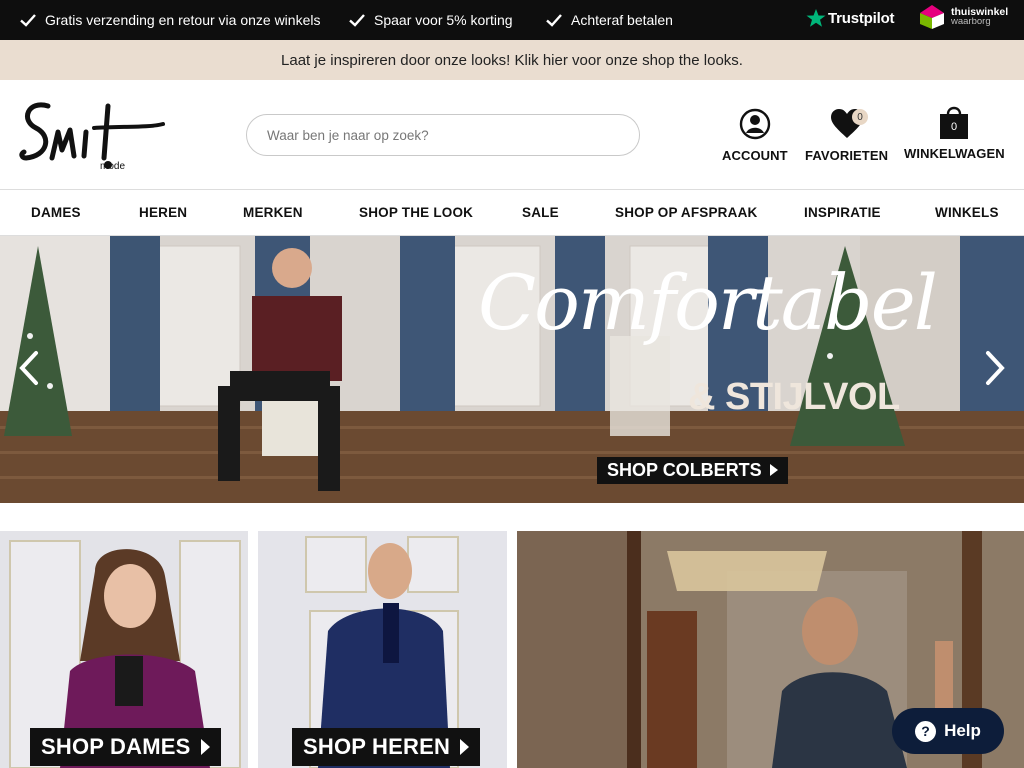  What do you see at coordinates (860, 117) in the screenshot?
I see `favorites-count-badge: 0` at bounding box center [860, 117].